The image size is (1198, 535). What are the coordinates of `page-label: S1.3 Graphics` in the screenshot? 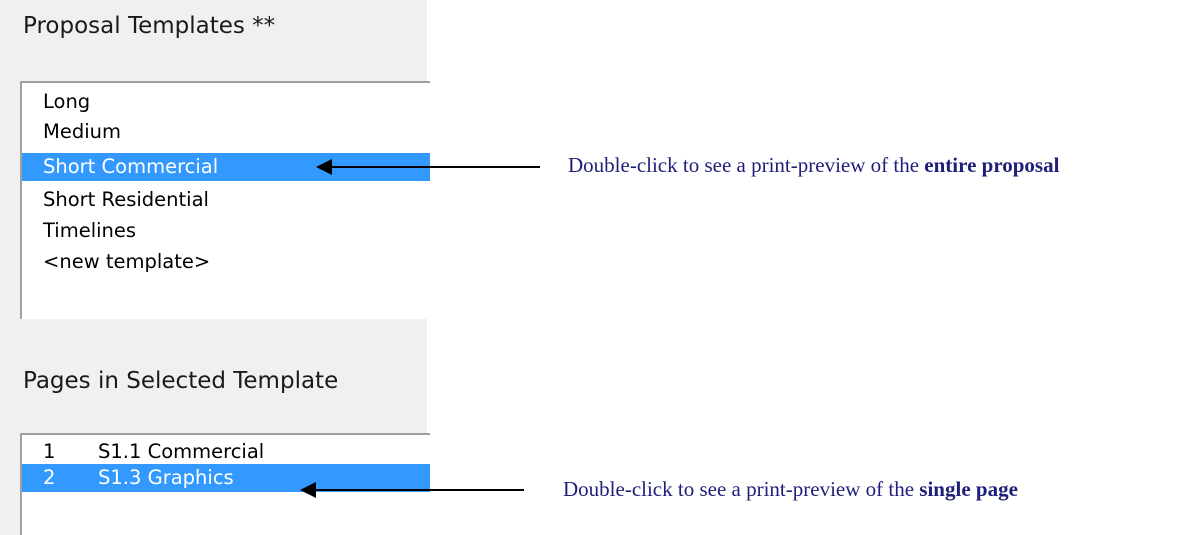 It's located at (166, 477).